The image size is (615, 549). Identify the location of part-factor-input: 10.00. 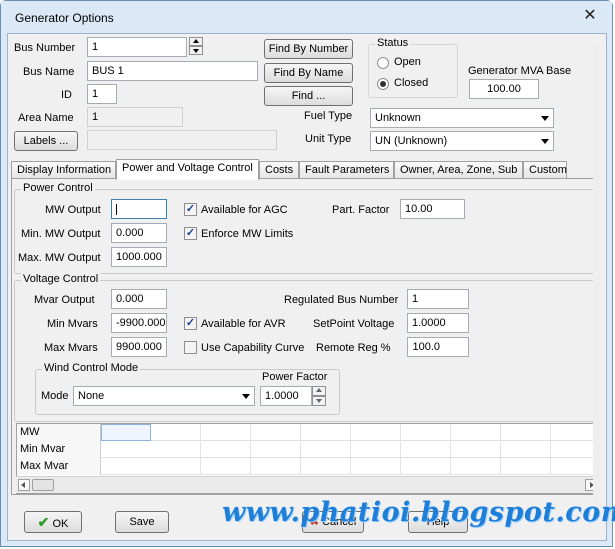
(432, 209).